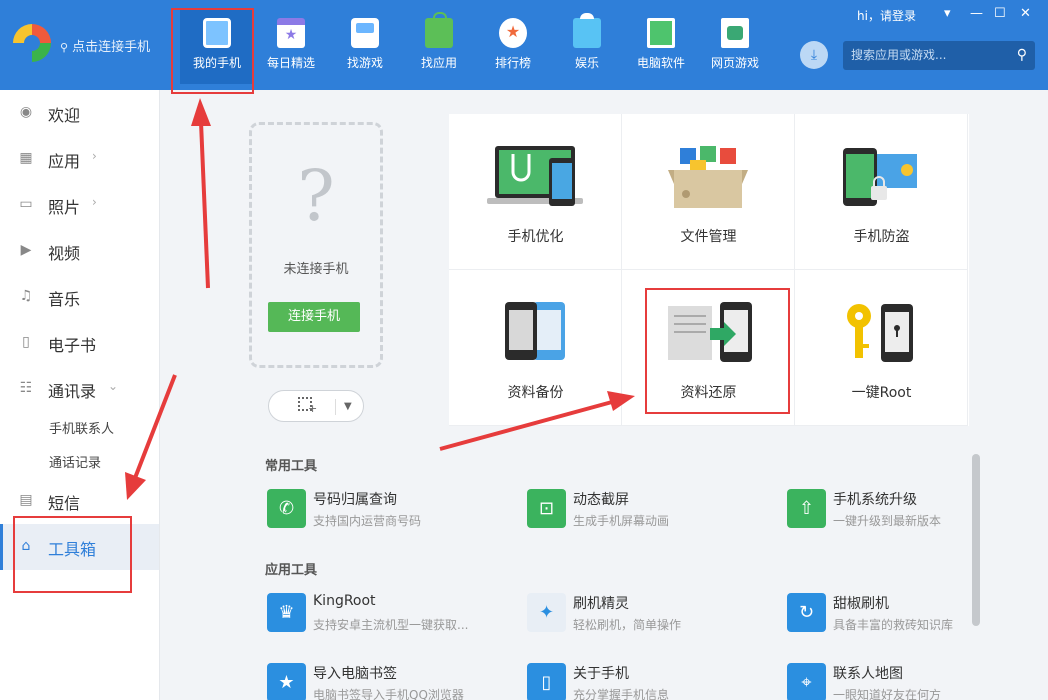  What do you see at coordinates (621, 401) in the screenshot?
I see `arrowhead-data-restore` at bounding box center [621, 401].